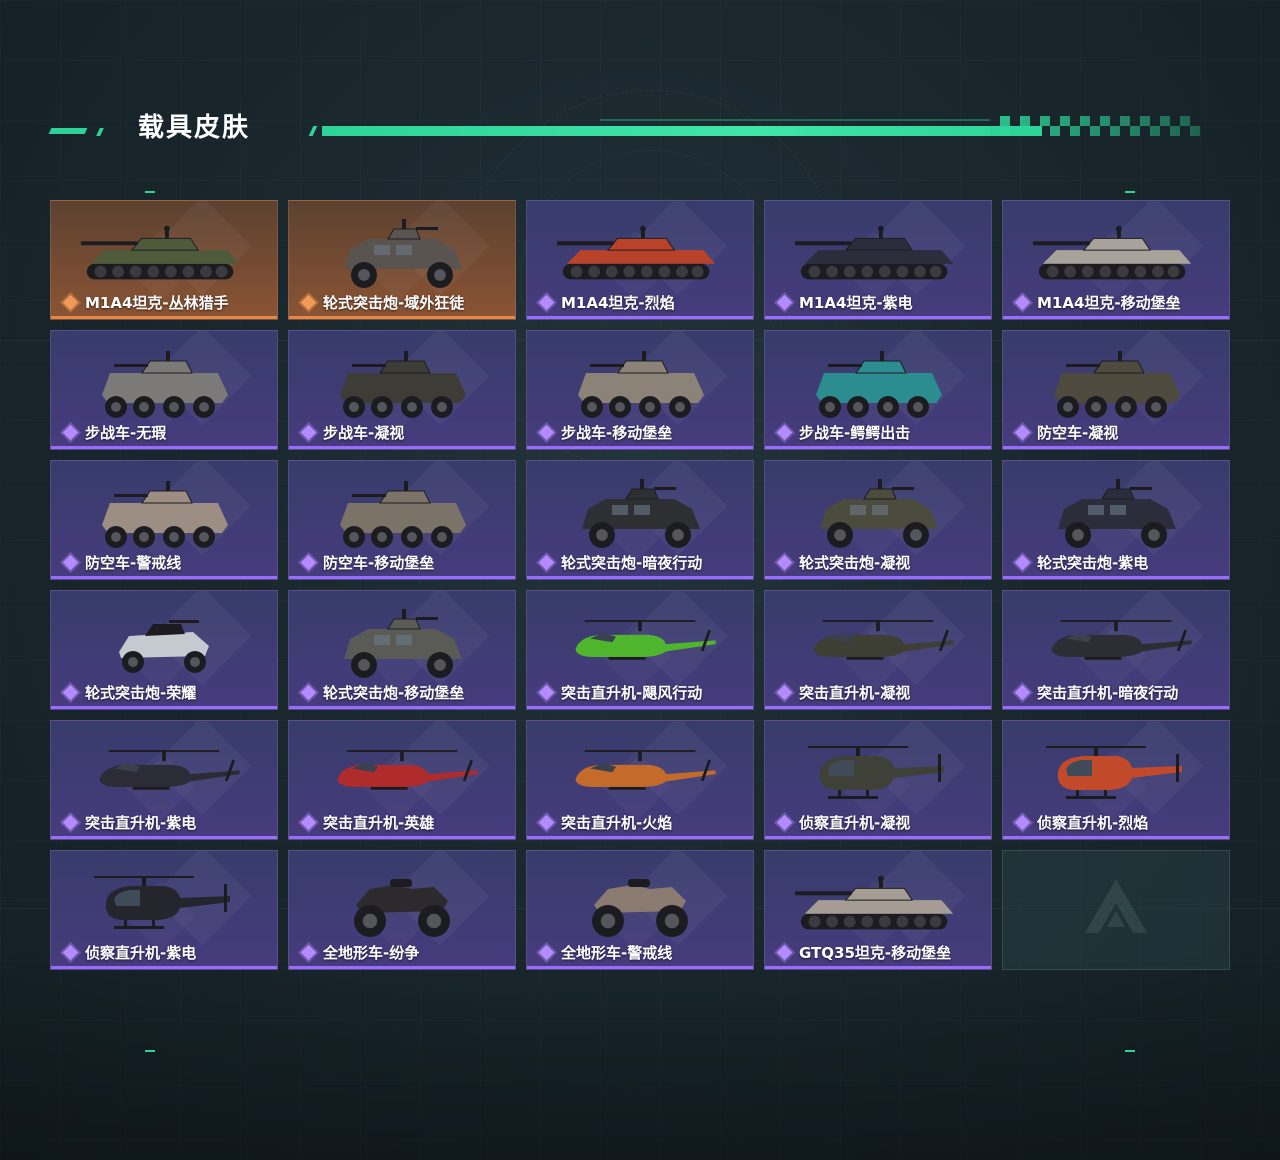 This screenshot has height=1160, width=1280. I want to click on skin-card: 突击直升机-紫电, so click(164, 780).